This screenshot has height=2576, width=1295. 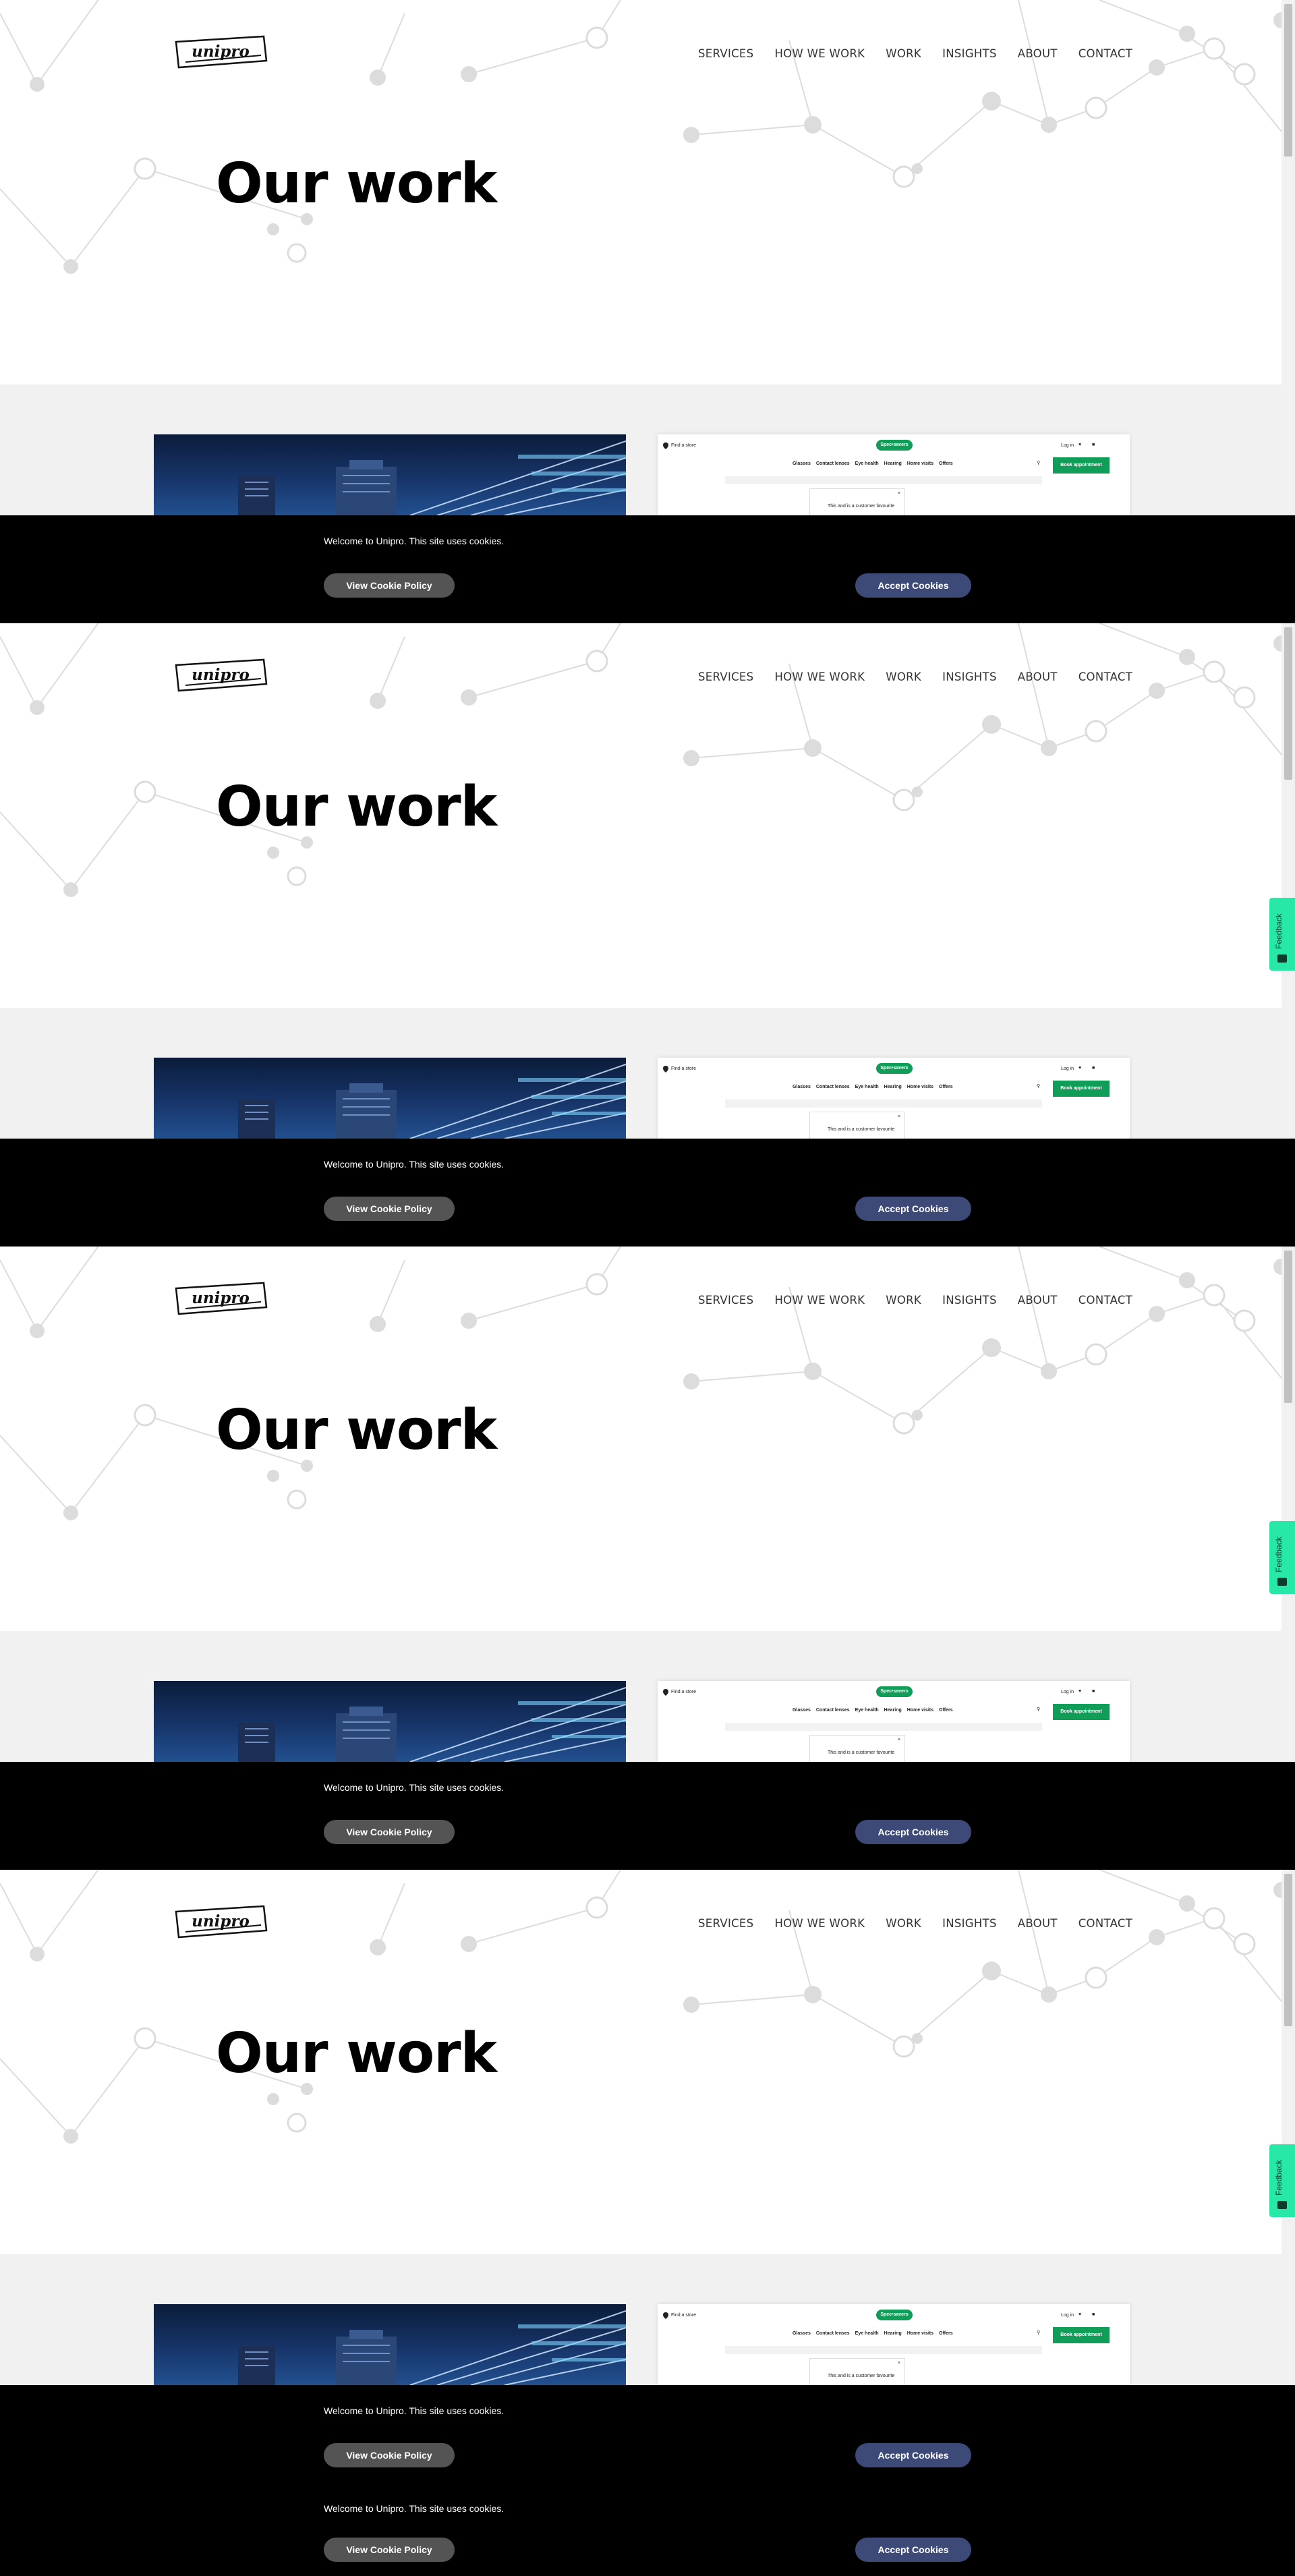 I want to click on close-icon: ×, so click(x=898, y=493).